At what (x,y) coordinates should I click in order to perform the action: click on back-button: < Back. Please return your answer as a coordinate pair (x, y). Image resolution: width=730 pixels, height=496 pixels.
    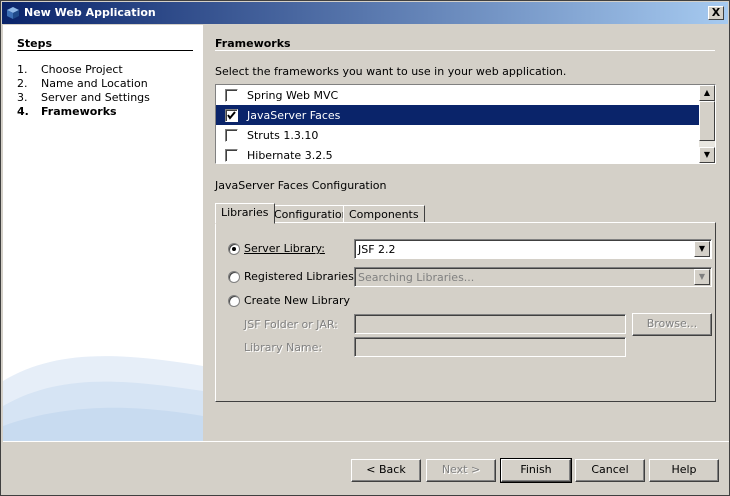
    Looking at the image, I should click on (386, 470).